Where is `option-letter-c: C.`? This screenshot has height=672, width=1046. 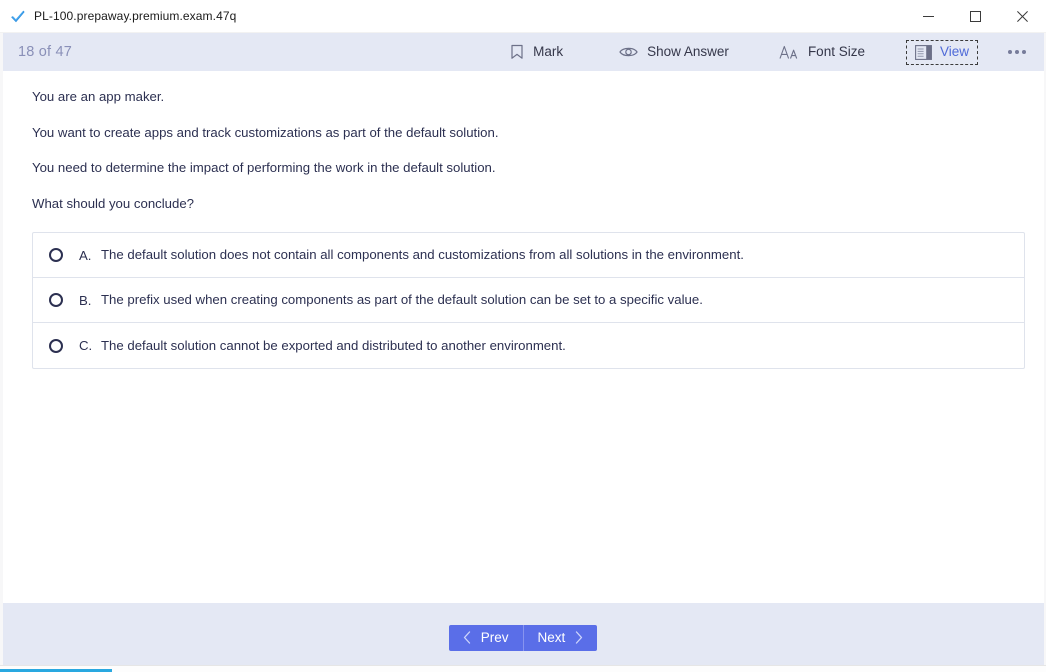 option-letter-c: C. is located at coordinates (86, 345).